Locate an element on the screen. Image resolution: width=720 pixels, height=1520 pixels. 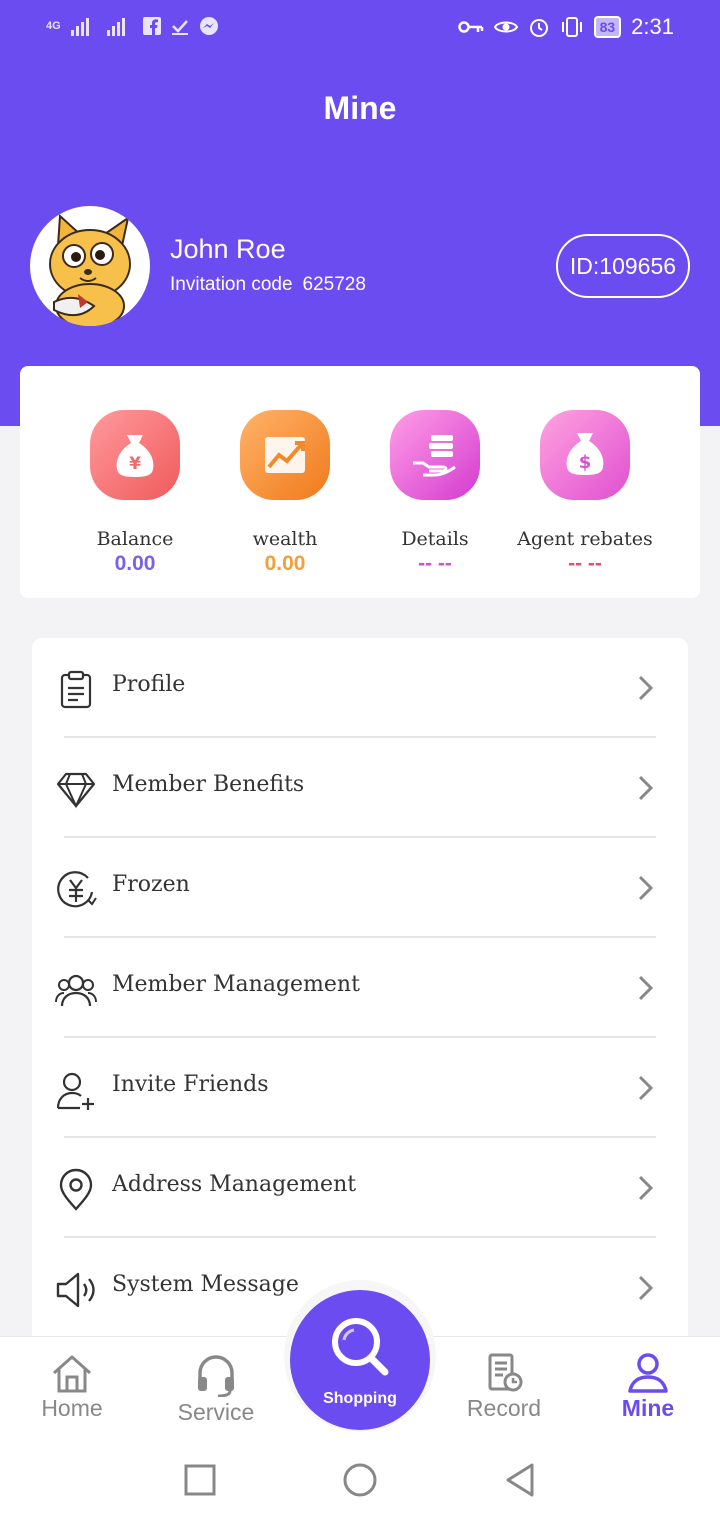
stat-wealth: wealth 0.00 is located at coordinates (285, 493).